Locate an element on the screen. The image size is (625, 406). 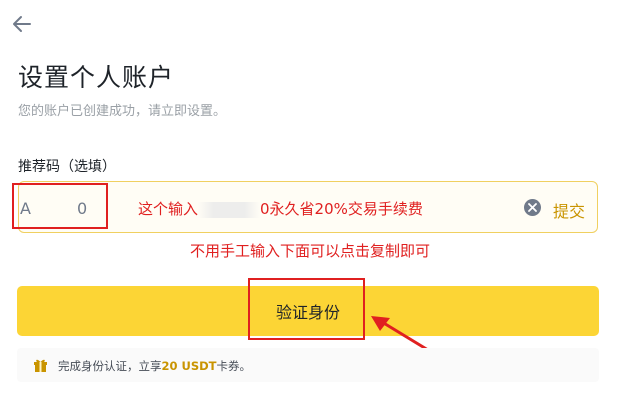
clear-circle-icon is located at coordinates (532, 207).